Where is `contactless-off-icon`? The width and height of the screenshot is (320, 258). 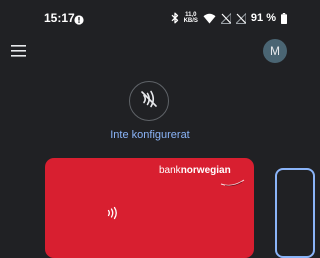 contactless-off-icon is located at coordinates (149, 101).